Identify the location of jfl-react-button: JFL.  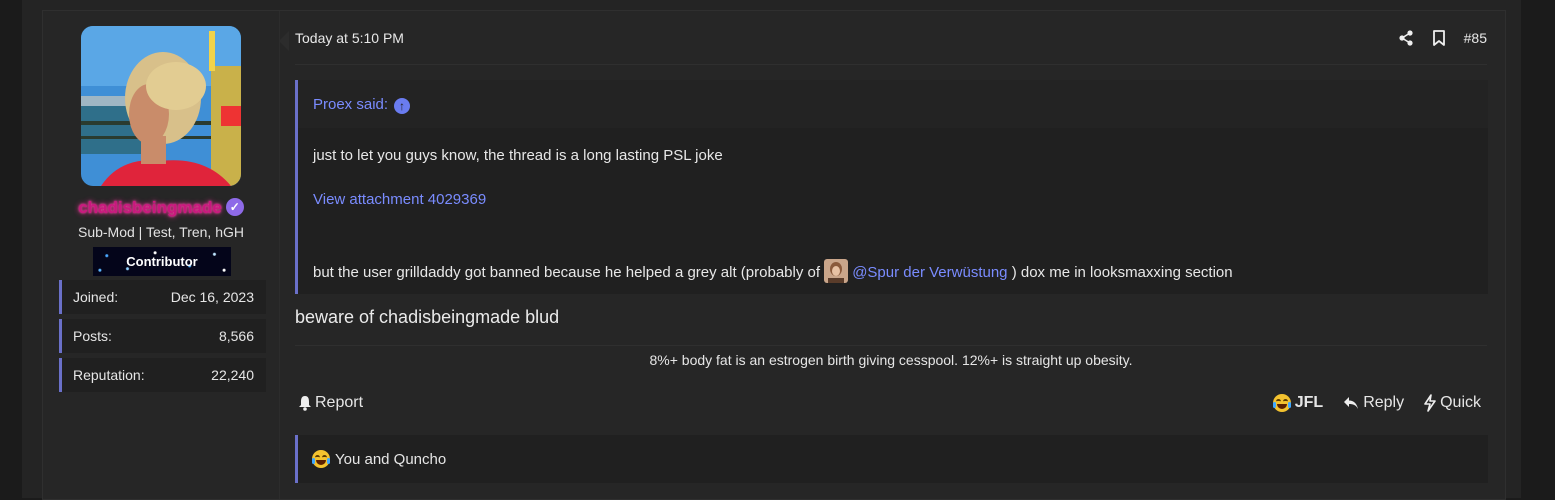
(1298, 403).